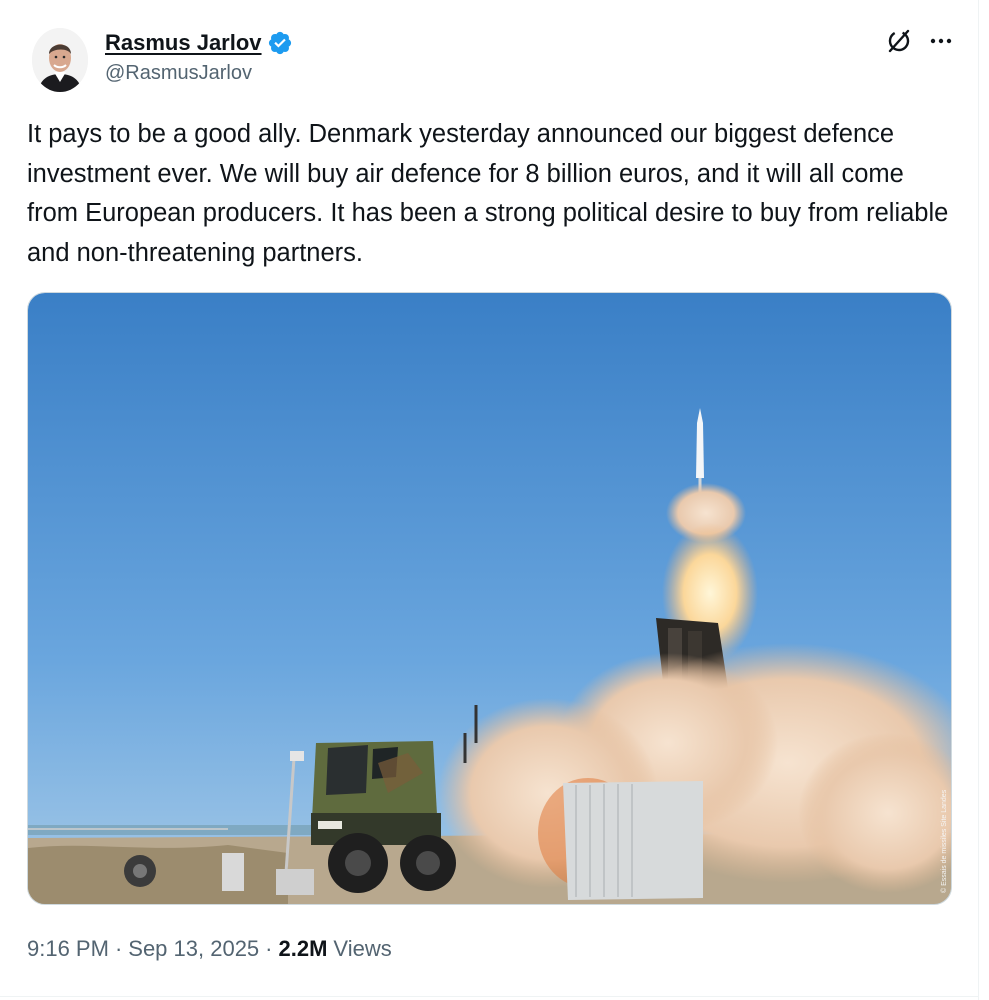 The width and height of the screenshot is (989, 1000). Describe the element at coordinates (362, 948) in the screenshot. I see `views-label: Views` at that location.